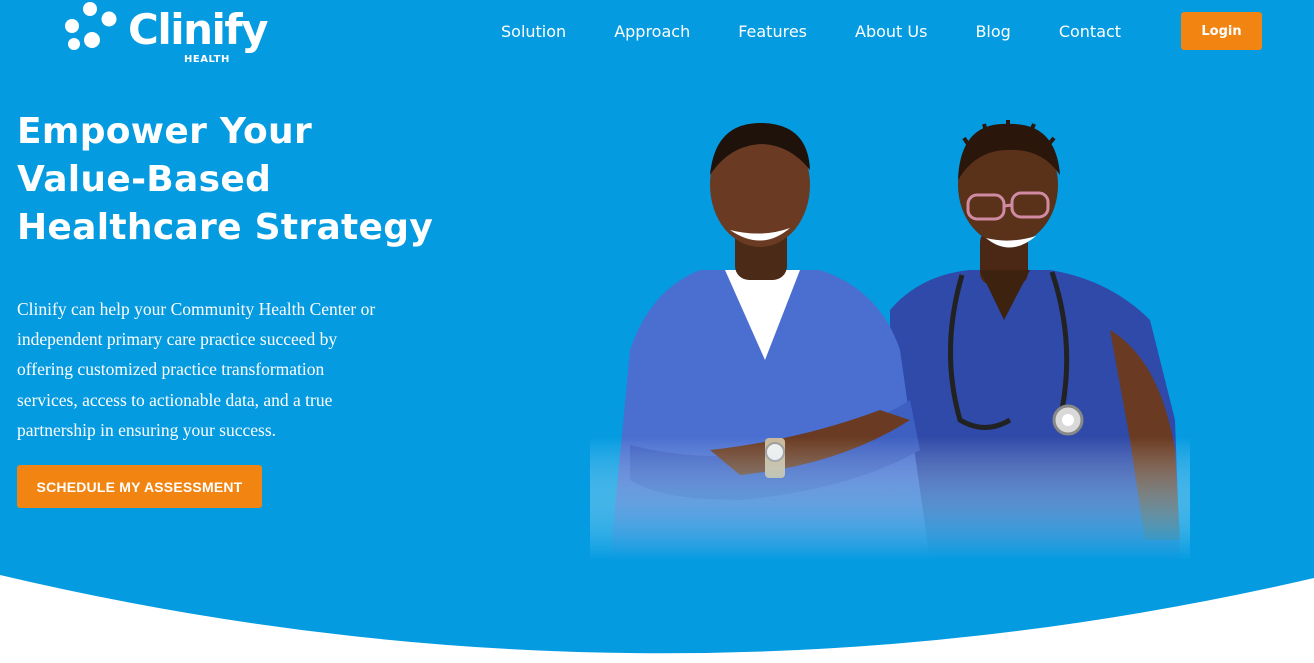 The width and height of the screenshot is (1314, 663). What do you see at coordinates (207, 59) in the screenshot?
I see `brand-tagline: HEALTH` at bounding box center [207, 59].